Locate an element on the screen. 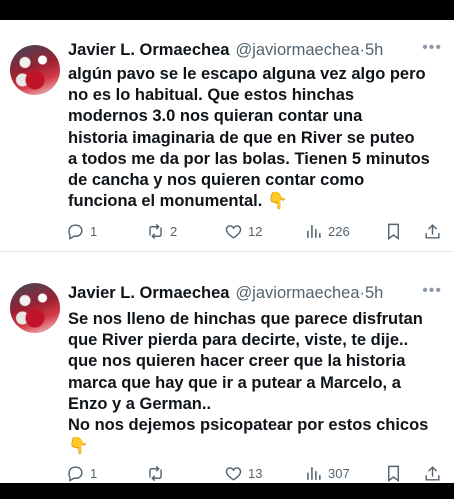 Image resolution: width=454 pixels, height=499 pixels. views-button: 307 is located at coordinates (327, 473).